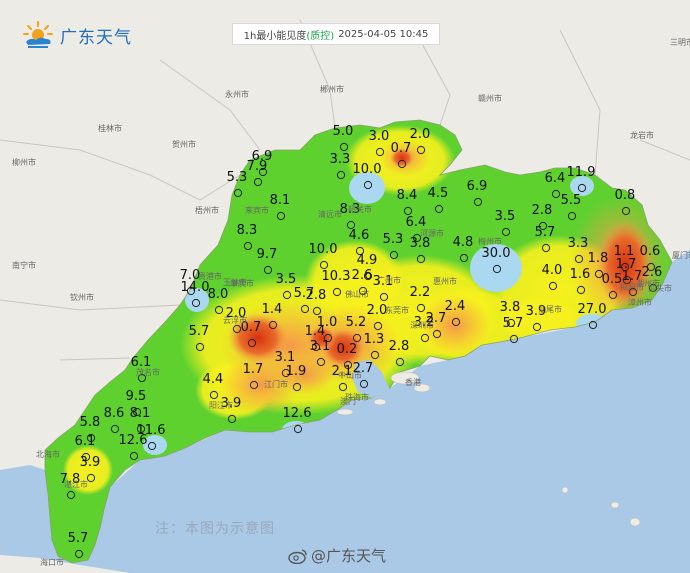 This screenshot has width=690, height=573. What do you see at coordinates (413, 382) in the screenshot?
I see `city-label: 香港` at bounding box center [413, 382].